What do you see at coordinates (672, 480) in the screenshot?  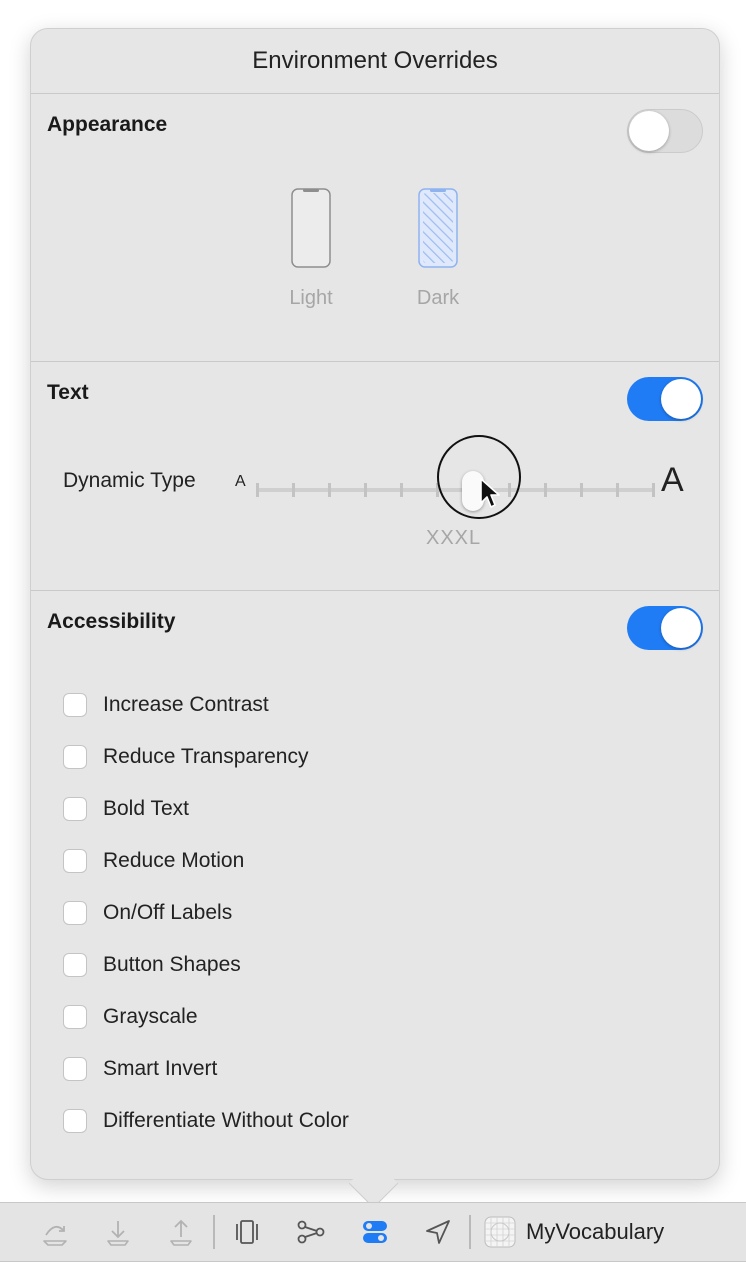 I see `large-text-glyph: A` at bounding box center [672, 480].